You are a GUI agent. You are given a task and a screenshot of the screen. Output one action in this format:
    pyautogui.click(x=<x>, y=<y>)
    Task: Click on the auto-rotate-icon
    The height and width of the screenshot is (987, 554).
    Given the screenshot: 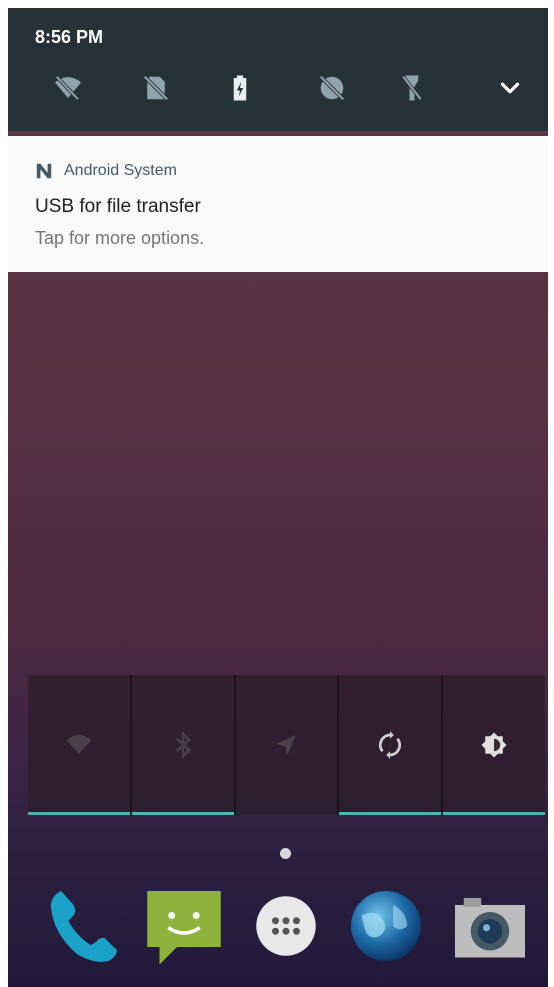 What is the action you would take?
    pyautogui.click(x=390, y=745)
    